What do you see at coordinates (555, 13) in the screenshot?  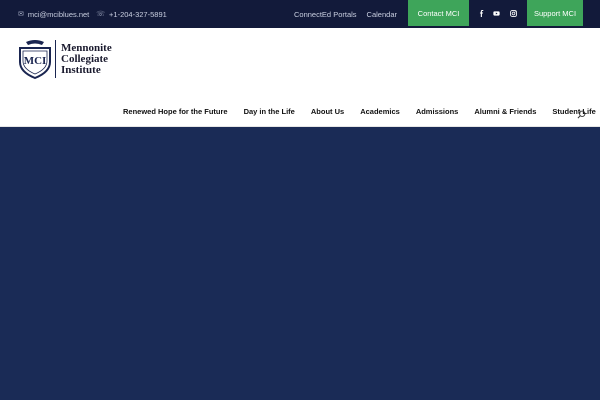 I see `support-mci-button: Support MCI` at bounding box center [555, 13].